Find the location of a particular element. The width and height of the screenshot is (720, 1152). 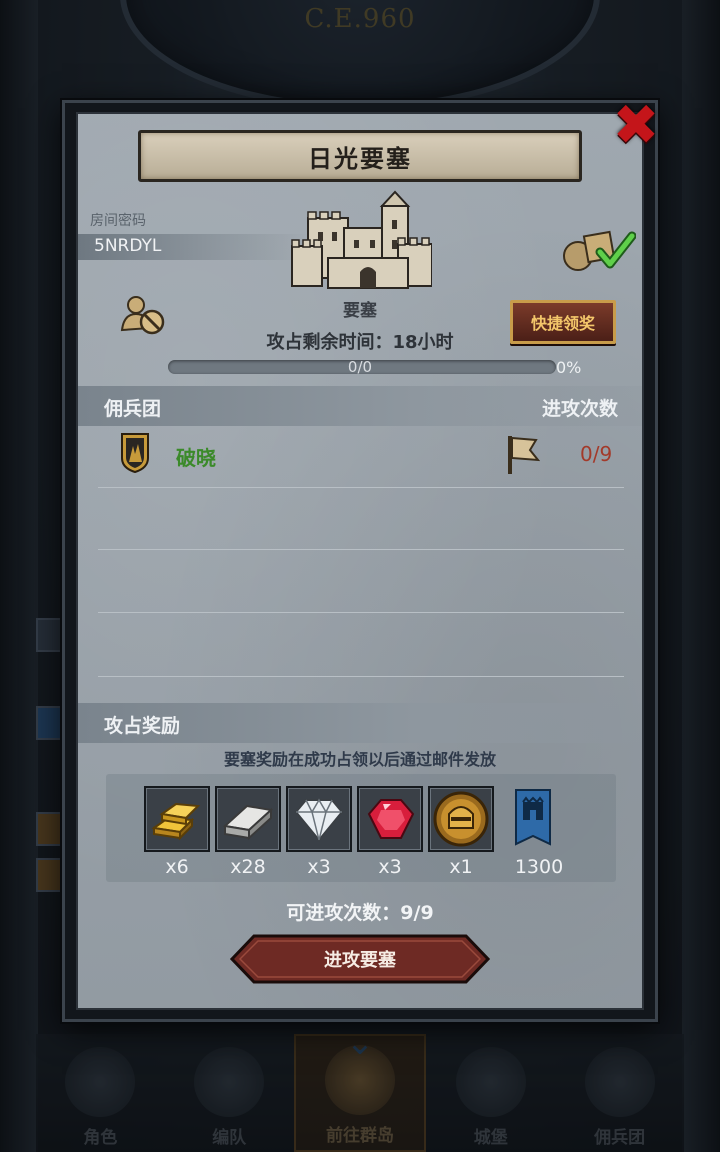

progress-text: 0/0 is located at coordinates (360, 367).